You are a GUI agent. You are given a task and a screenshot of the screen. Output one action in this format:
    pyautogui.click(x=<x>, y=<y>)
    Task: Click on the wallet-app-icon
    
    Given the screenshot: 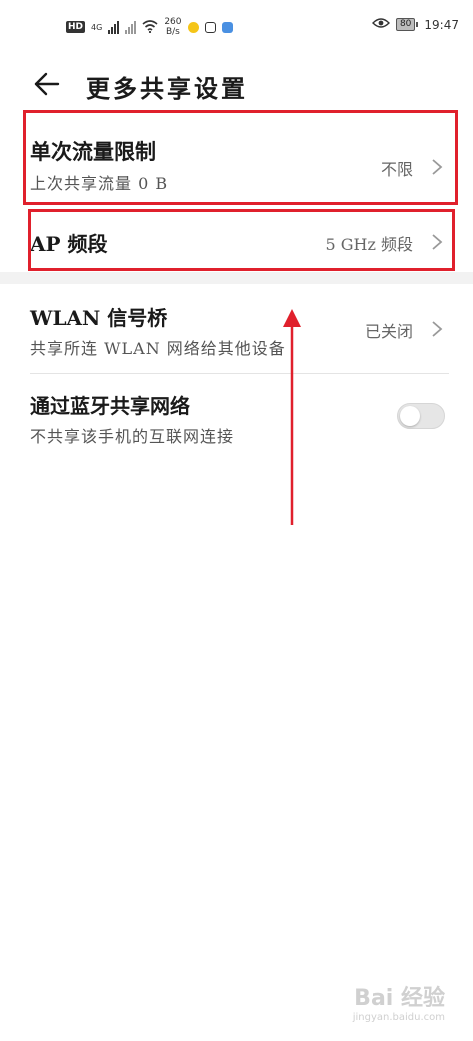 What is the action you would take?
    pyautogui.click(x=227, y=27)
    